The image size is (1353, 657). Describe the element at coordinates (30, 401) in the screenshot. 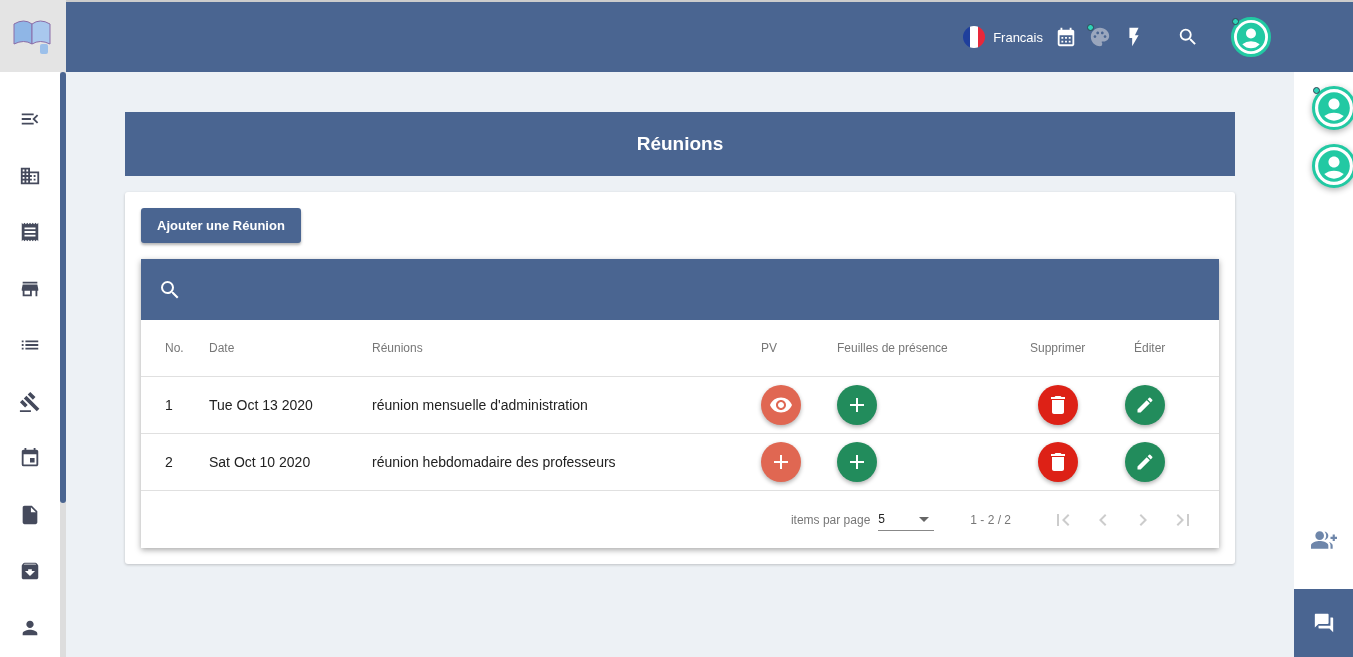

I see `gavel-icon` at that location.